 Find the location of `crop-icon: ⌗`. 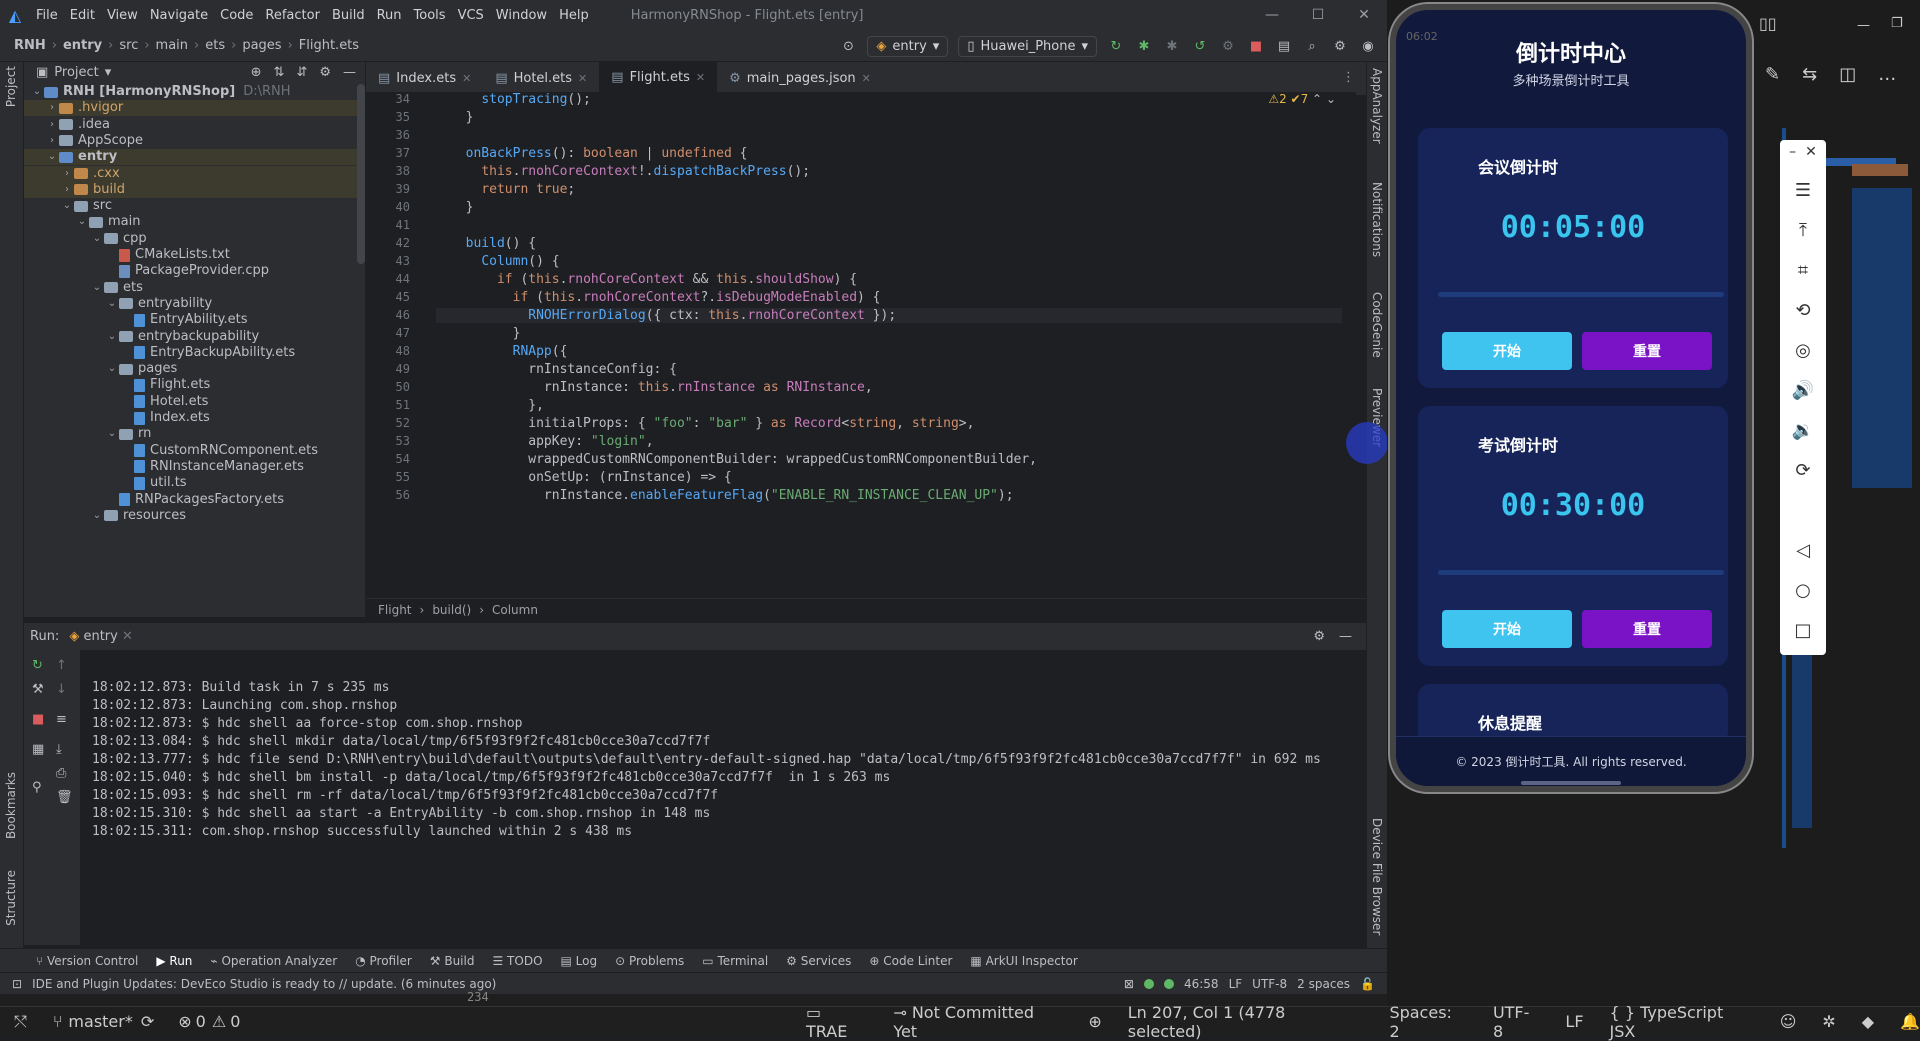

crop-icon: ⌗ is located at coordinates (1803, 270).